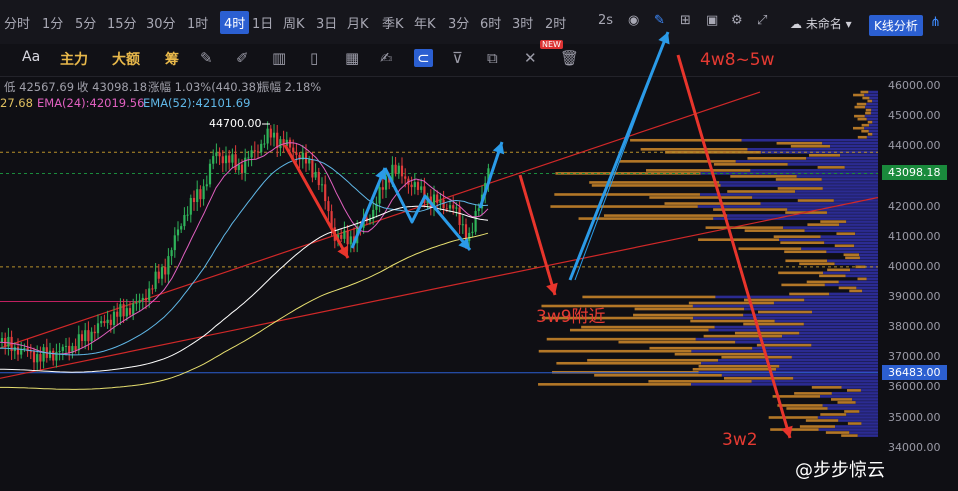 This screenshot has width=958, height=491. I want to click on tab-10: 月K, so click(358, 22).